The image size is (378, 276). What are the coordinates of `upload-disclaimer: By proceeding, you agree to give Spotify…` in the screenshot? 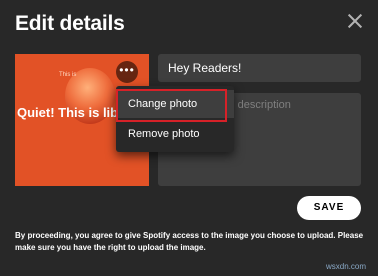 It's located at (189, 241).